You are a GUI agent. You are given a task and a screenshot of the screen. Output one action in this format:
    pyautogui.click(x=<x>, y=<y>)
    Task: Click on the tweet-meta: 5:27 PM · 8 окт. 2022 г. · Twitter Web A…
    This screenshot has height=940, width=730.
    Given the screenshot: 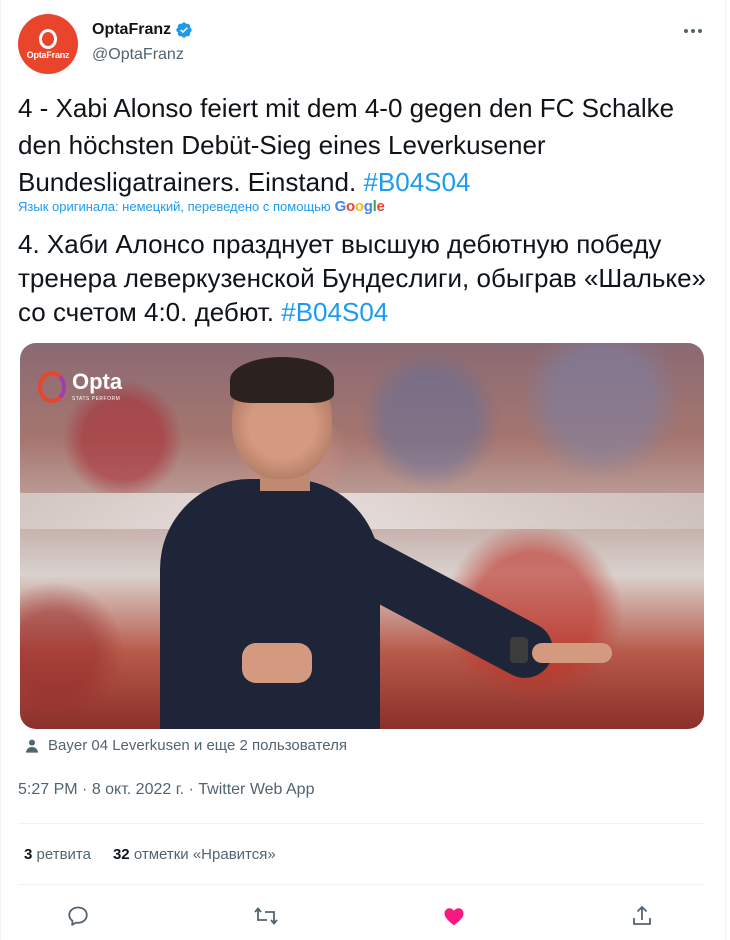 What is the action you would take?
    pyautogui.click(x=166, y=790)
    